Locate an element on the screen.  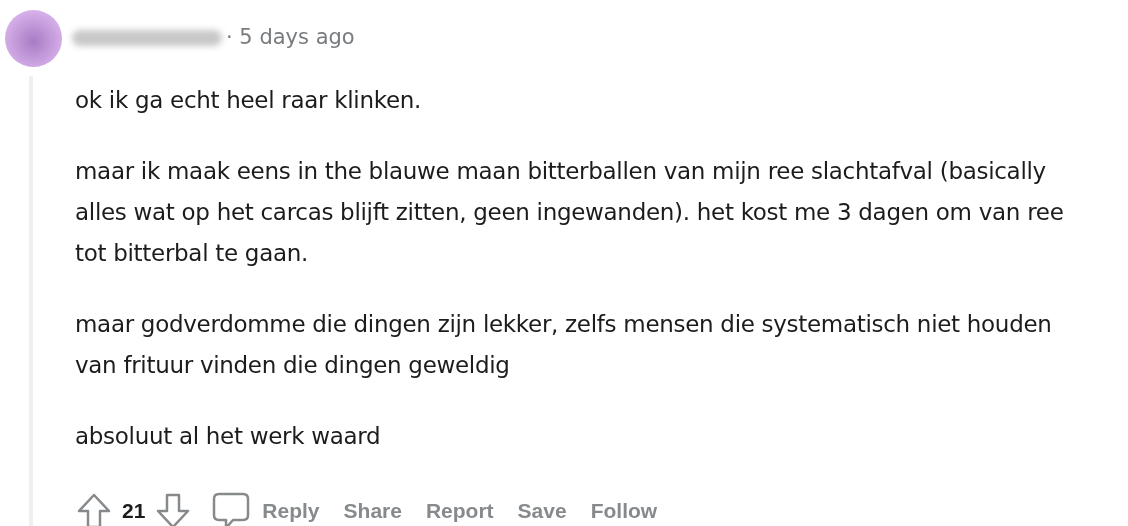
down-arrow-icon is located at coordinates (173, 509).